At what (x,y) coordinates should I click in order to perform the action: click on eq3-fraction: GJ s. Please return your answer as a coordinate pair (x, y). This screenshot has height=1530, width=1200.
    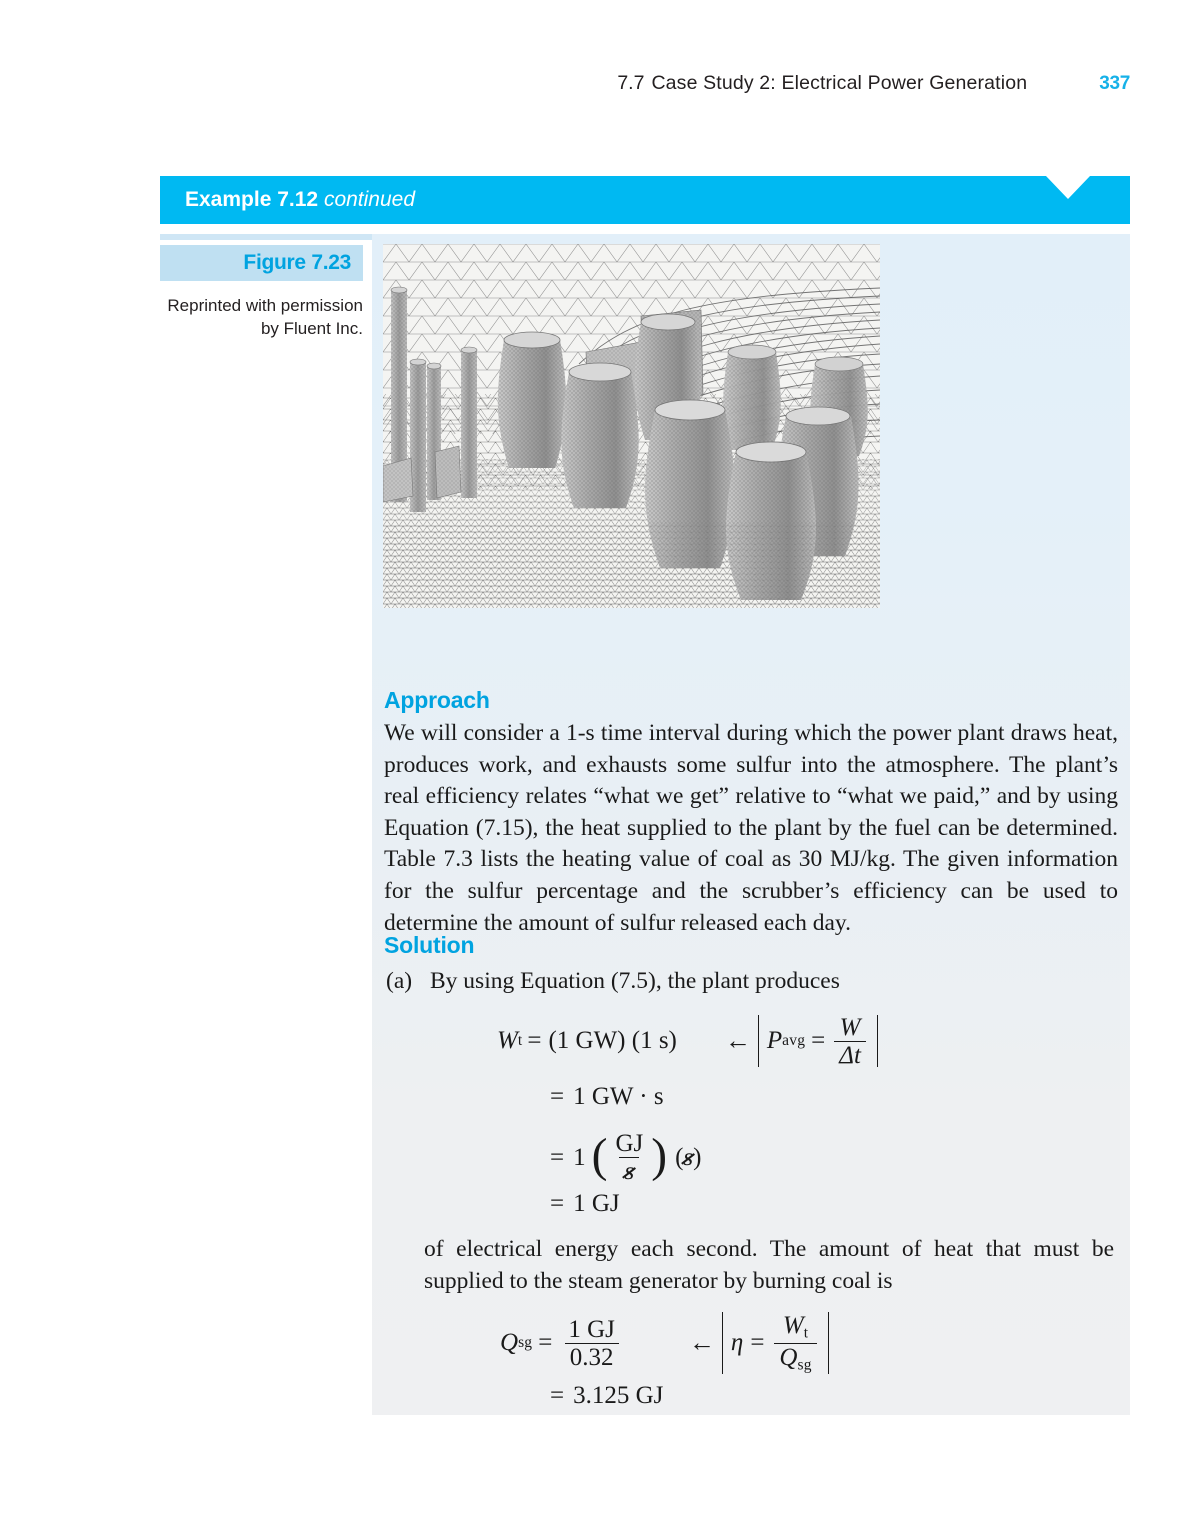
    Looking at the image, I should click on (629, 1157).